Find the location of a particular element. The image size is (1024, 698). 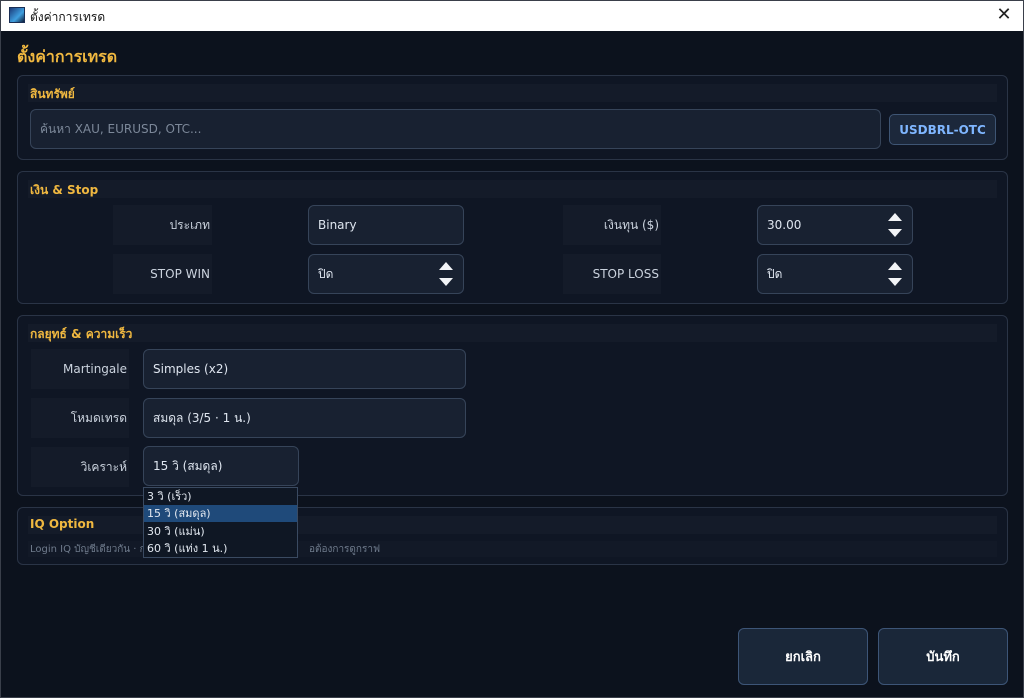

close-icon: ✕ is located at coordinates (1004, 15).